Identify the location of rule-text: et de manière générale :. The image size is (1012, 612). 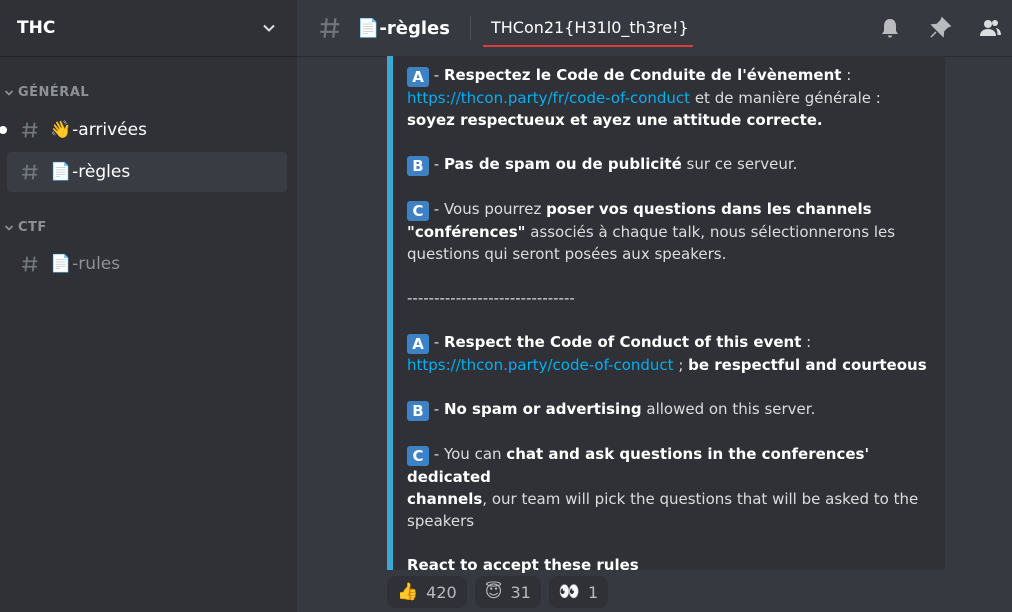
(785, 98).